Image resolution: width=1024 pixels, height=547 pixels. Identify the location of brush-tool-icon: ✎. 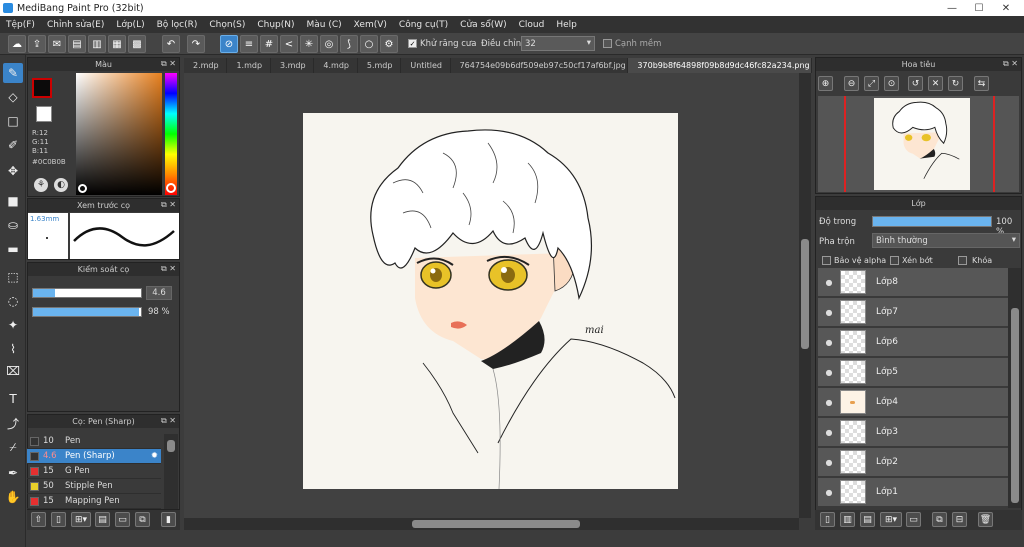
(13, 73).